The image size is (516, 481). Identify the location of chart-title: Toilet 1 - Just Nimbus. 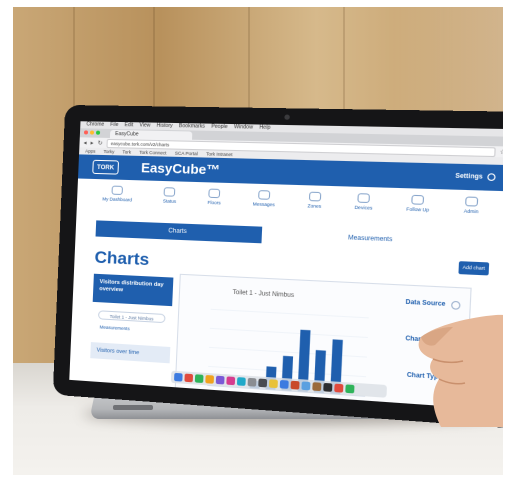
(263, 294).